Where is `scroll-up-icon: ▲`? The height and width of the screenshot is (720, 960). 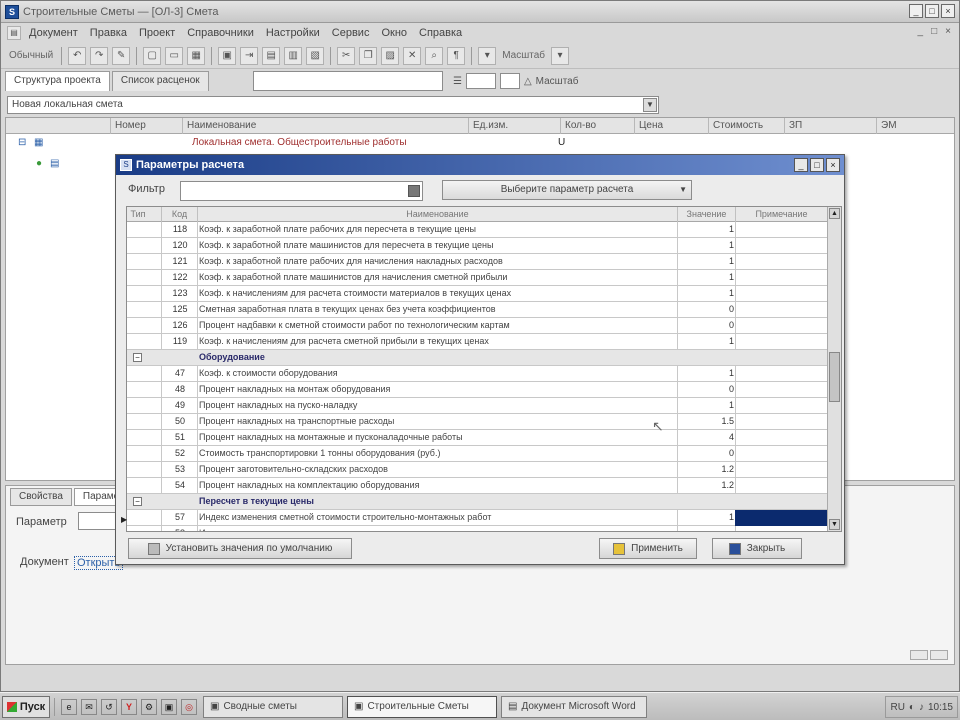
scroll-up-icon: ▲ is located at coordinates (834, 213).